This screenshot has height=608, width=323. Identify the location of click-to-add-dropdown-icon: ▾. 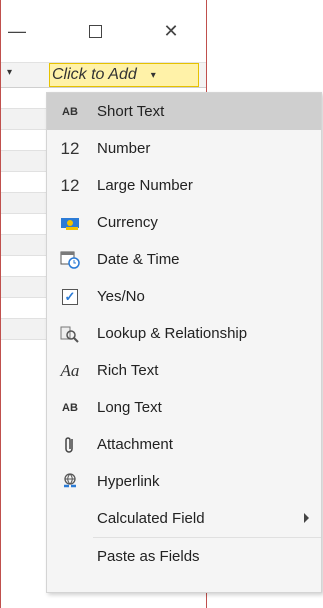
(153, 75).